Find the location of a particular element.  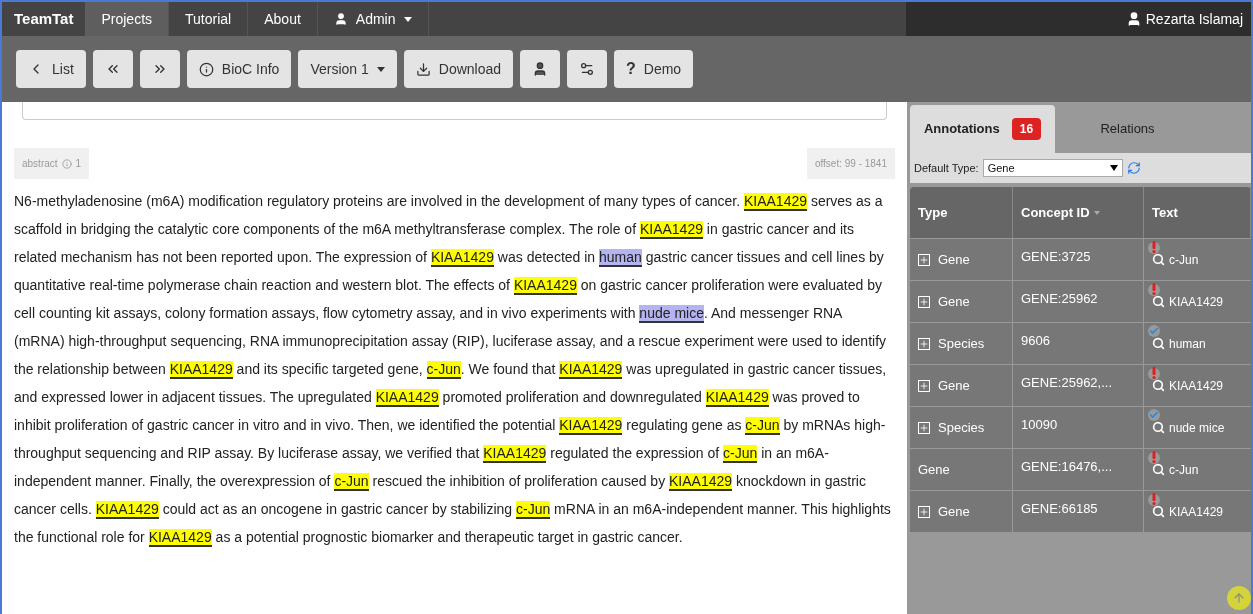

note-count: 1 is located at coordinates (78, 164).